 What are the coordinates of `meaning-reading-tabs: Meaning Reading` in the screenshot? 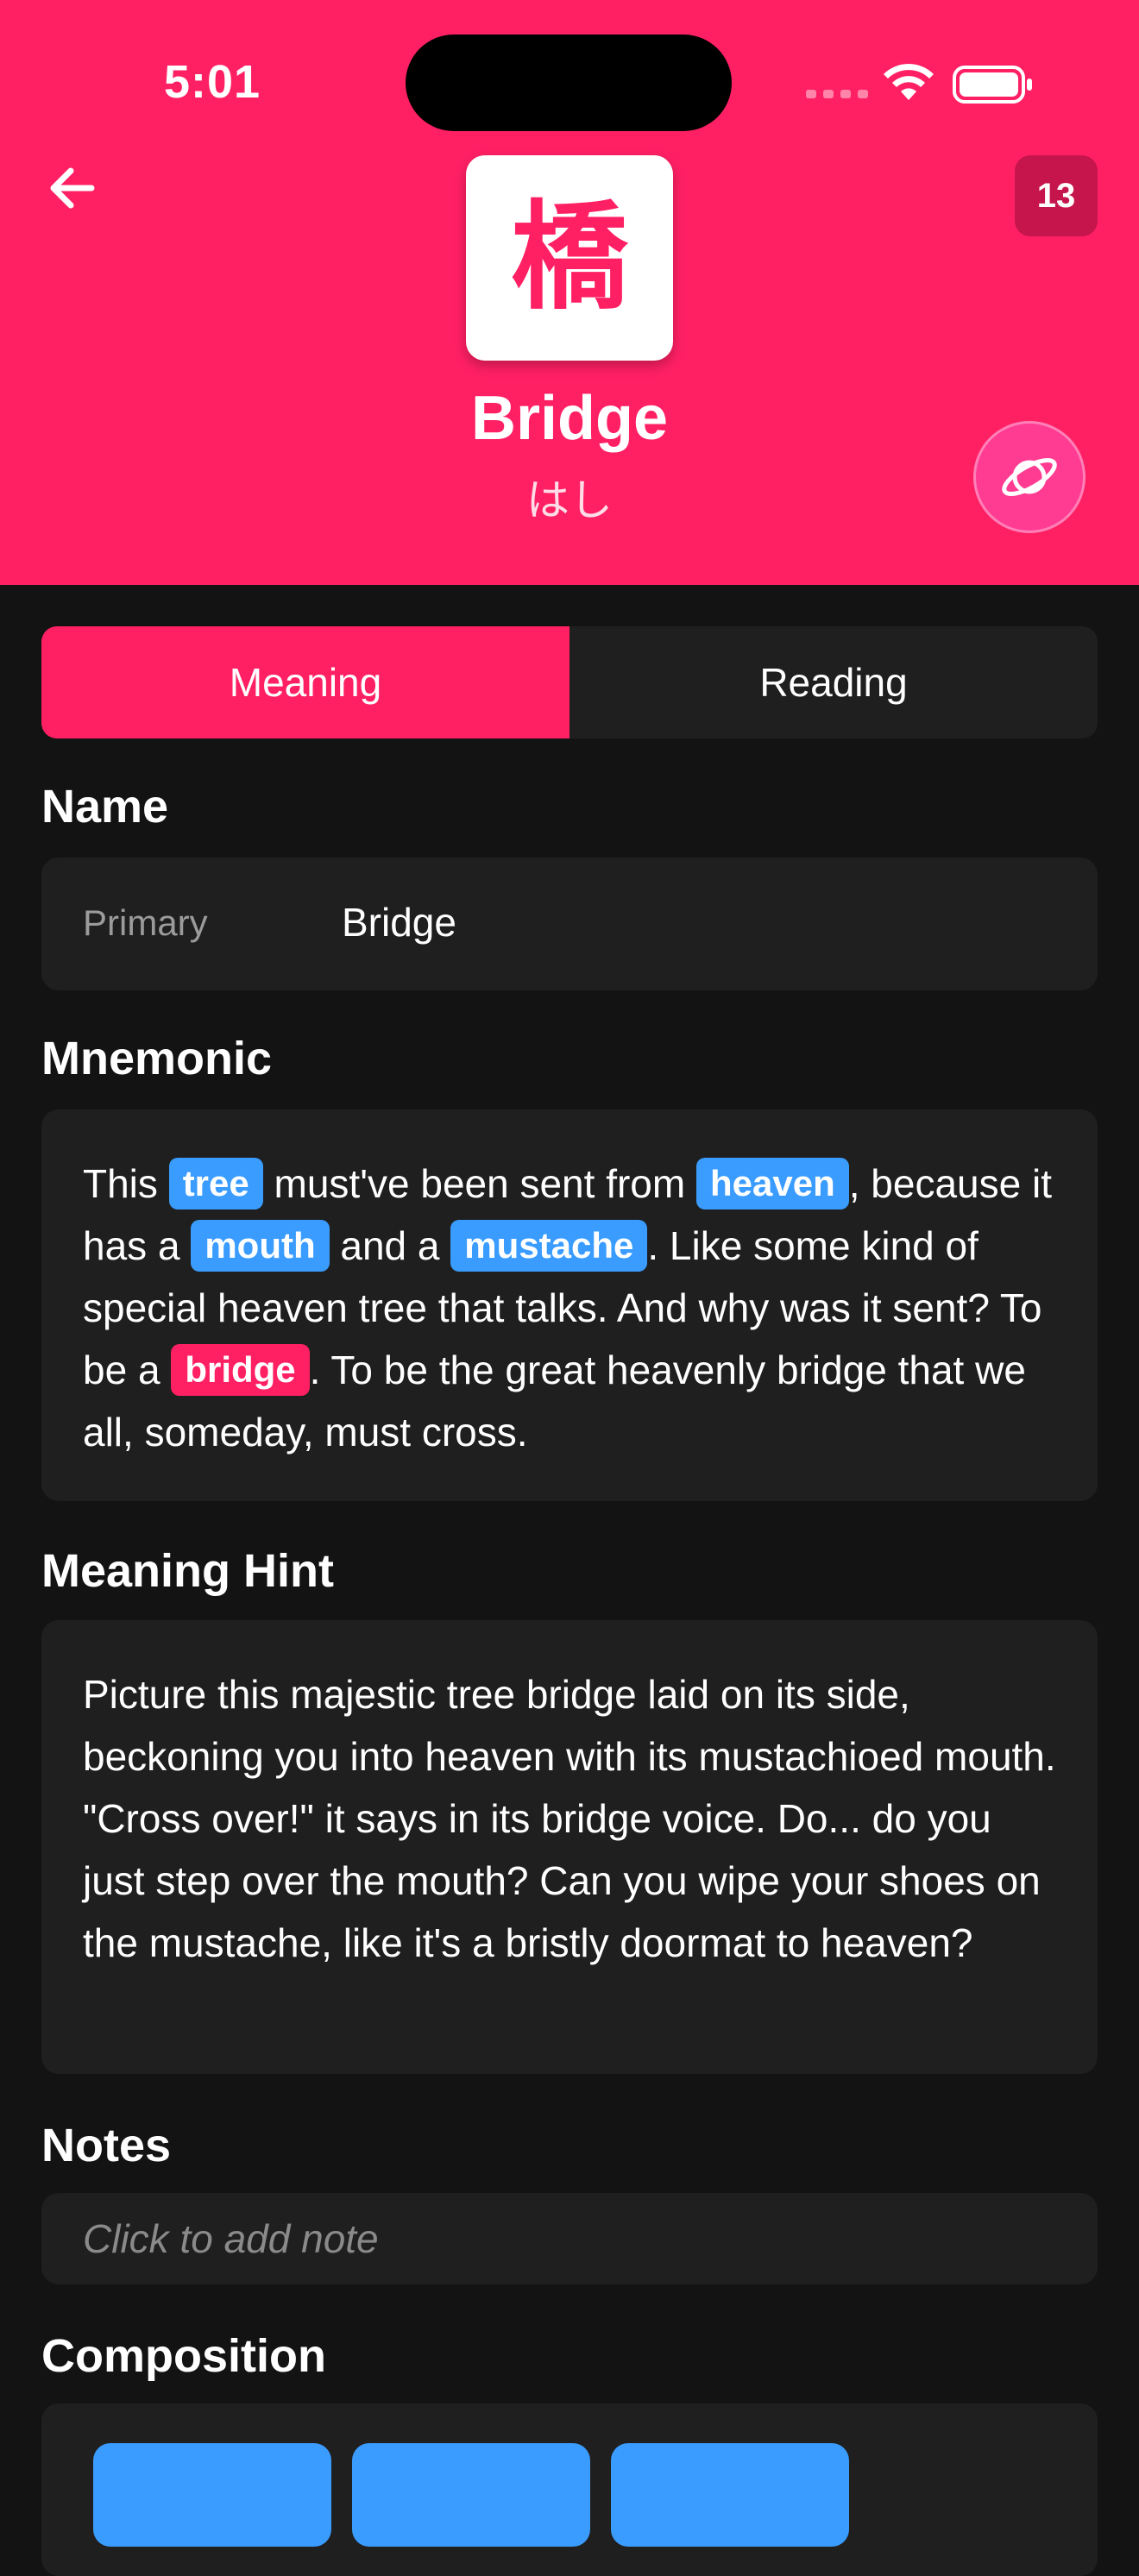 It's located at (569, 682).